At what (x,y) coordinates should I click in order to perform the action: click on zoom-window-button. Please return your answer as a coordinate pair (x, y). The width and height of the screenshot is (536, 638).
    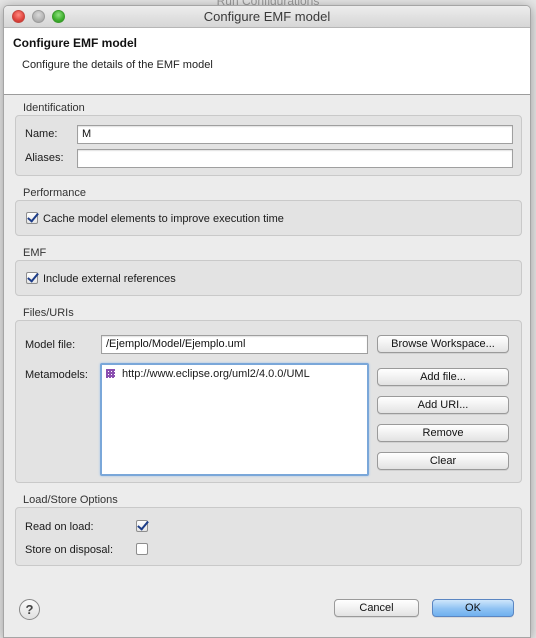
    Looking at the image, I should click on (58, 16).